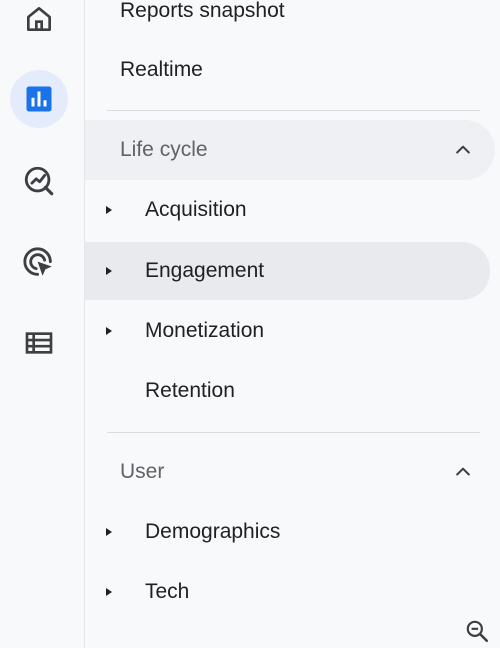  Describe the element at coordinates (287, 271) in the screenshot. I see `nav-item-engagement: Engagement` at that location.